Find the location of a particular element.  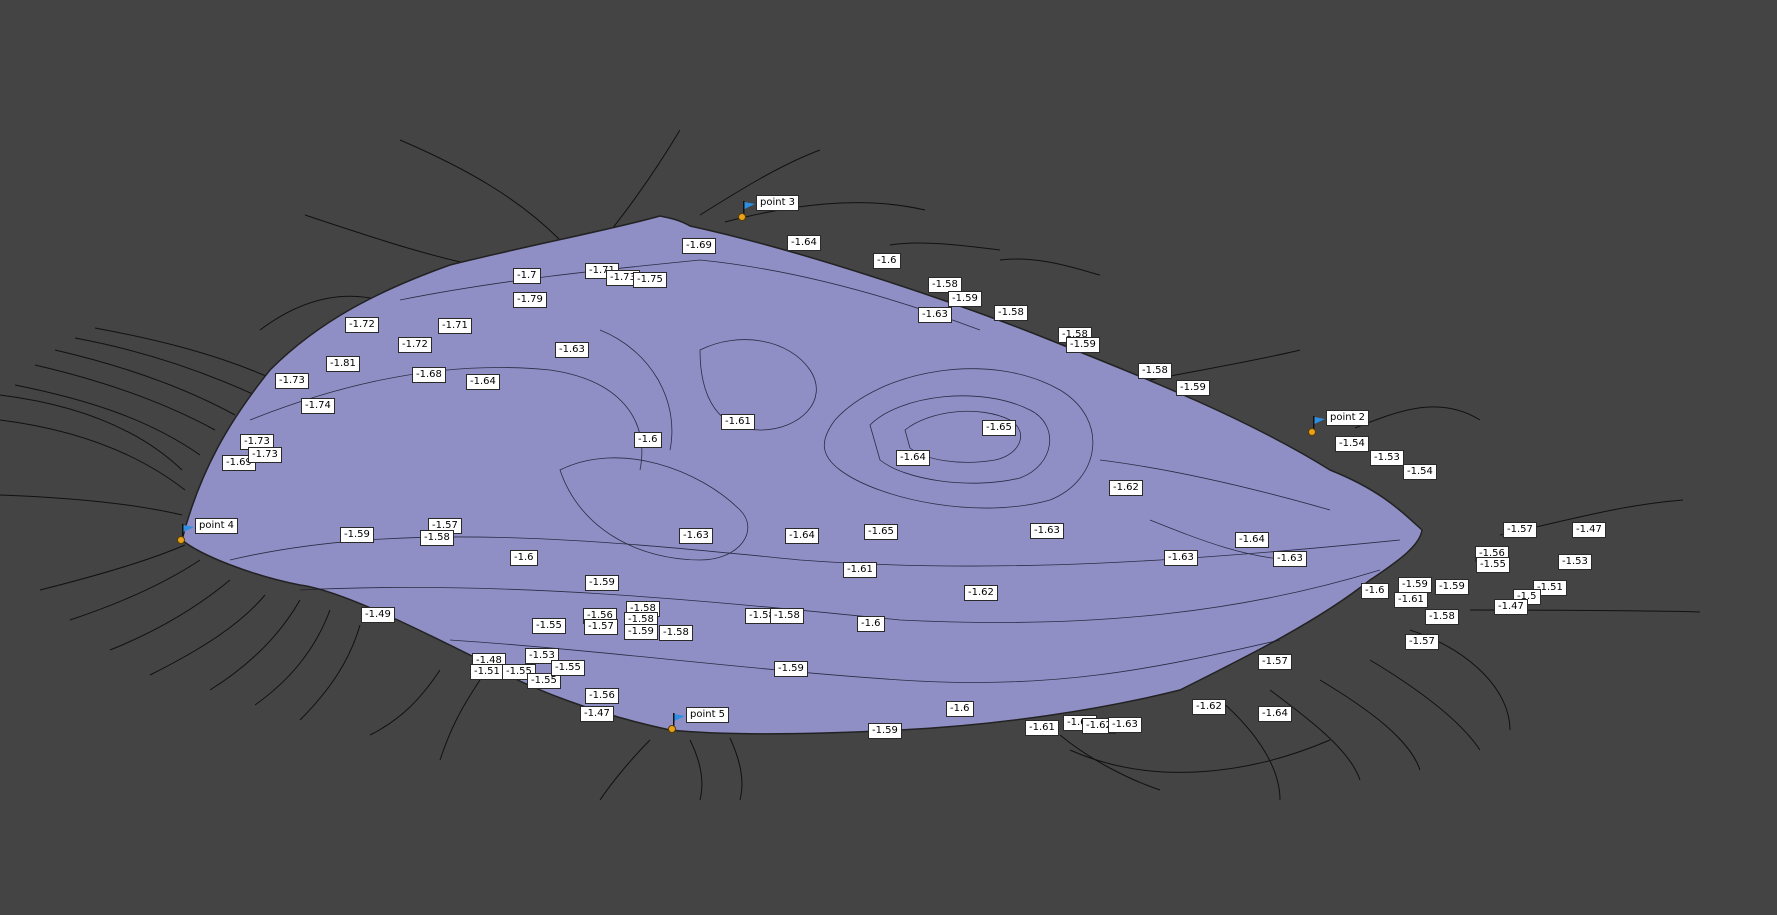

contour-value-label: -1.69 is located at coordinates (699, 246).